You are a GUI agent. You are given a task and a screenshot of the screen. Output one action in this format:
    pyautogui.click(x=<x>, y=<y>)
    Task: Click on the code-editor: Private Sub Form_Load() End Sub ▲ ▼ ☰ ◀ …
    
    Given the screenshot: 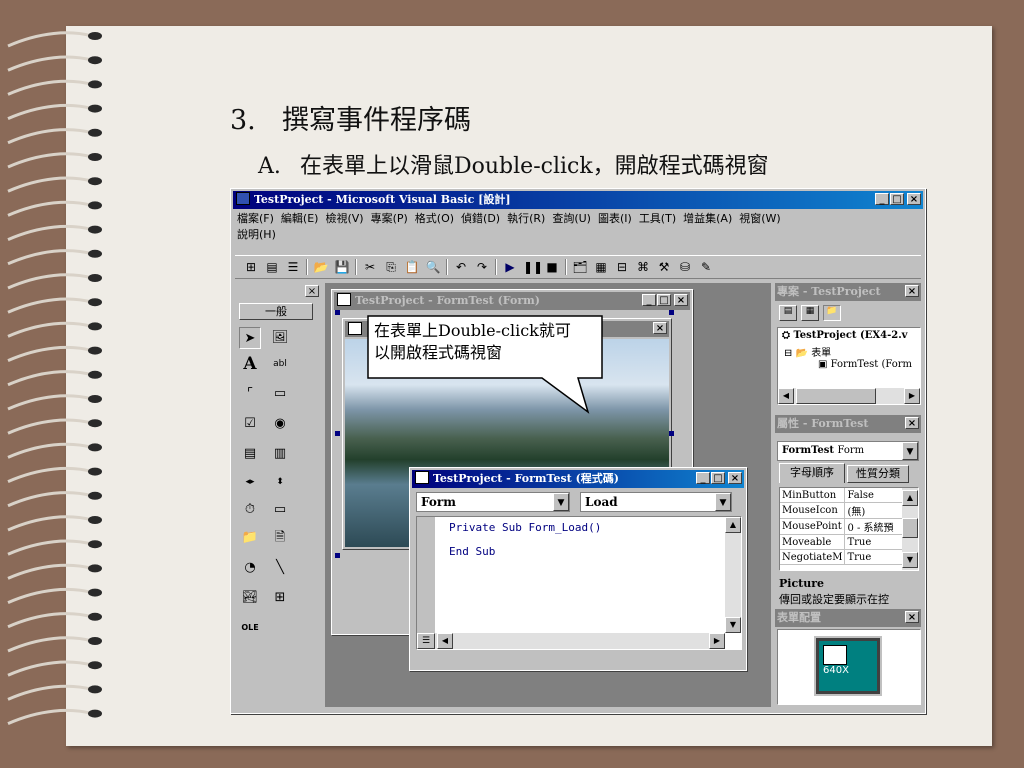 What is the action you would take?
    pyautogui.click(x=579, y=583)
    